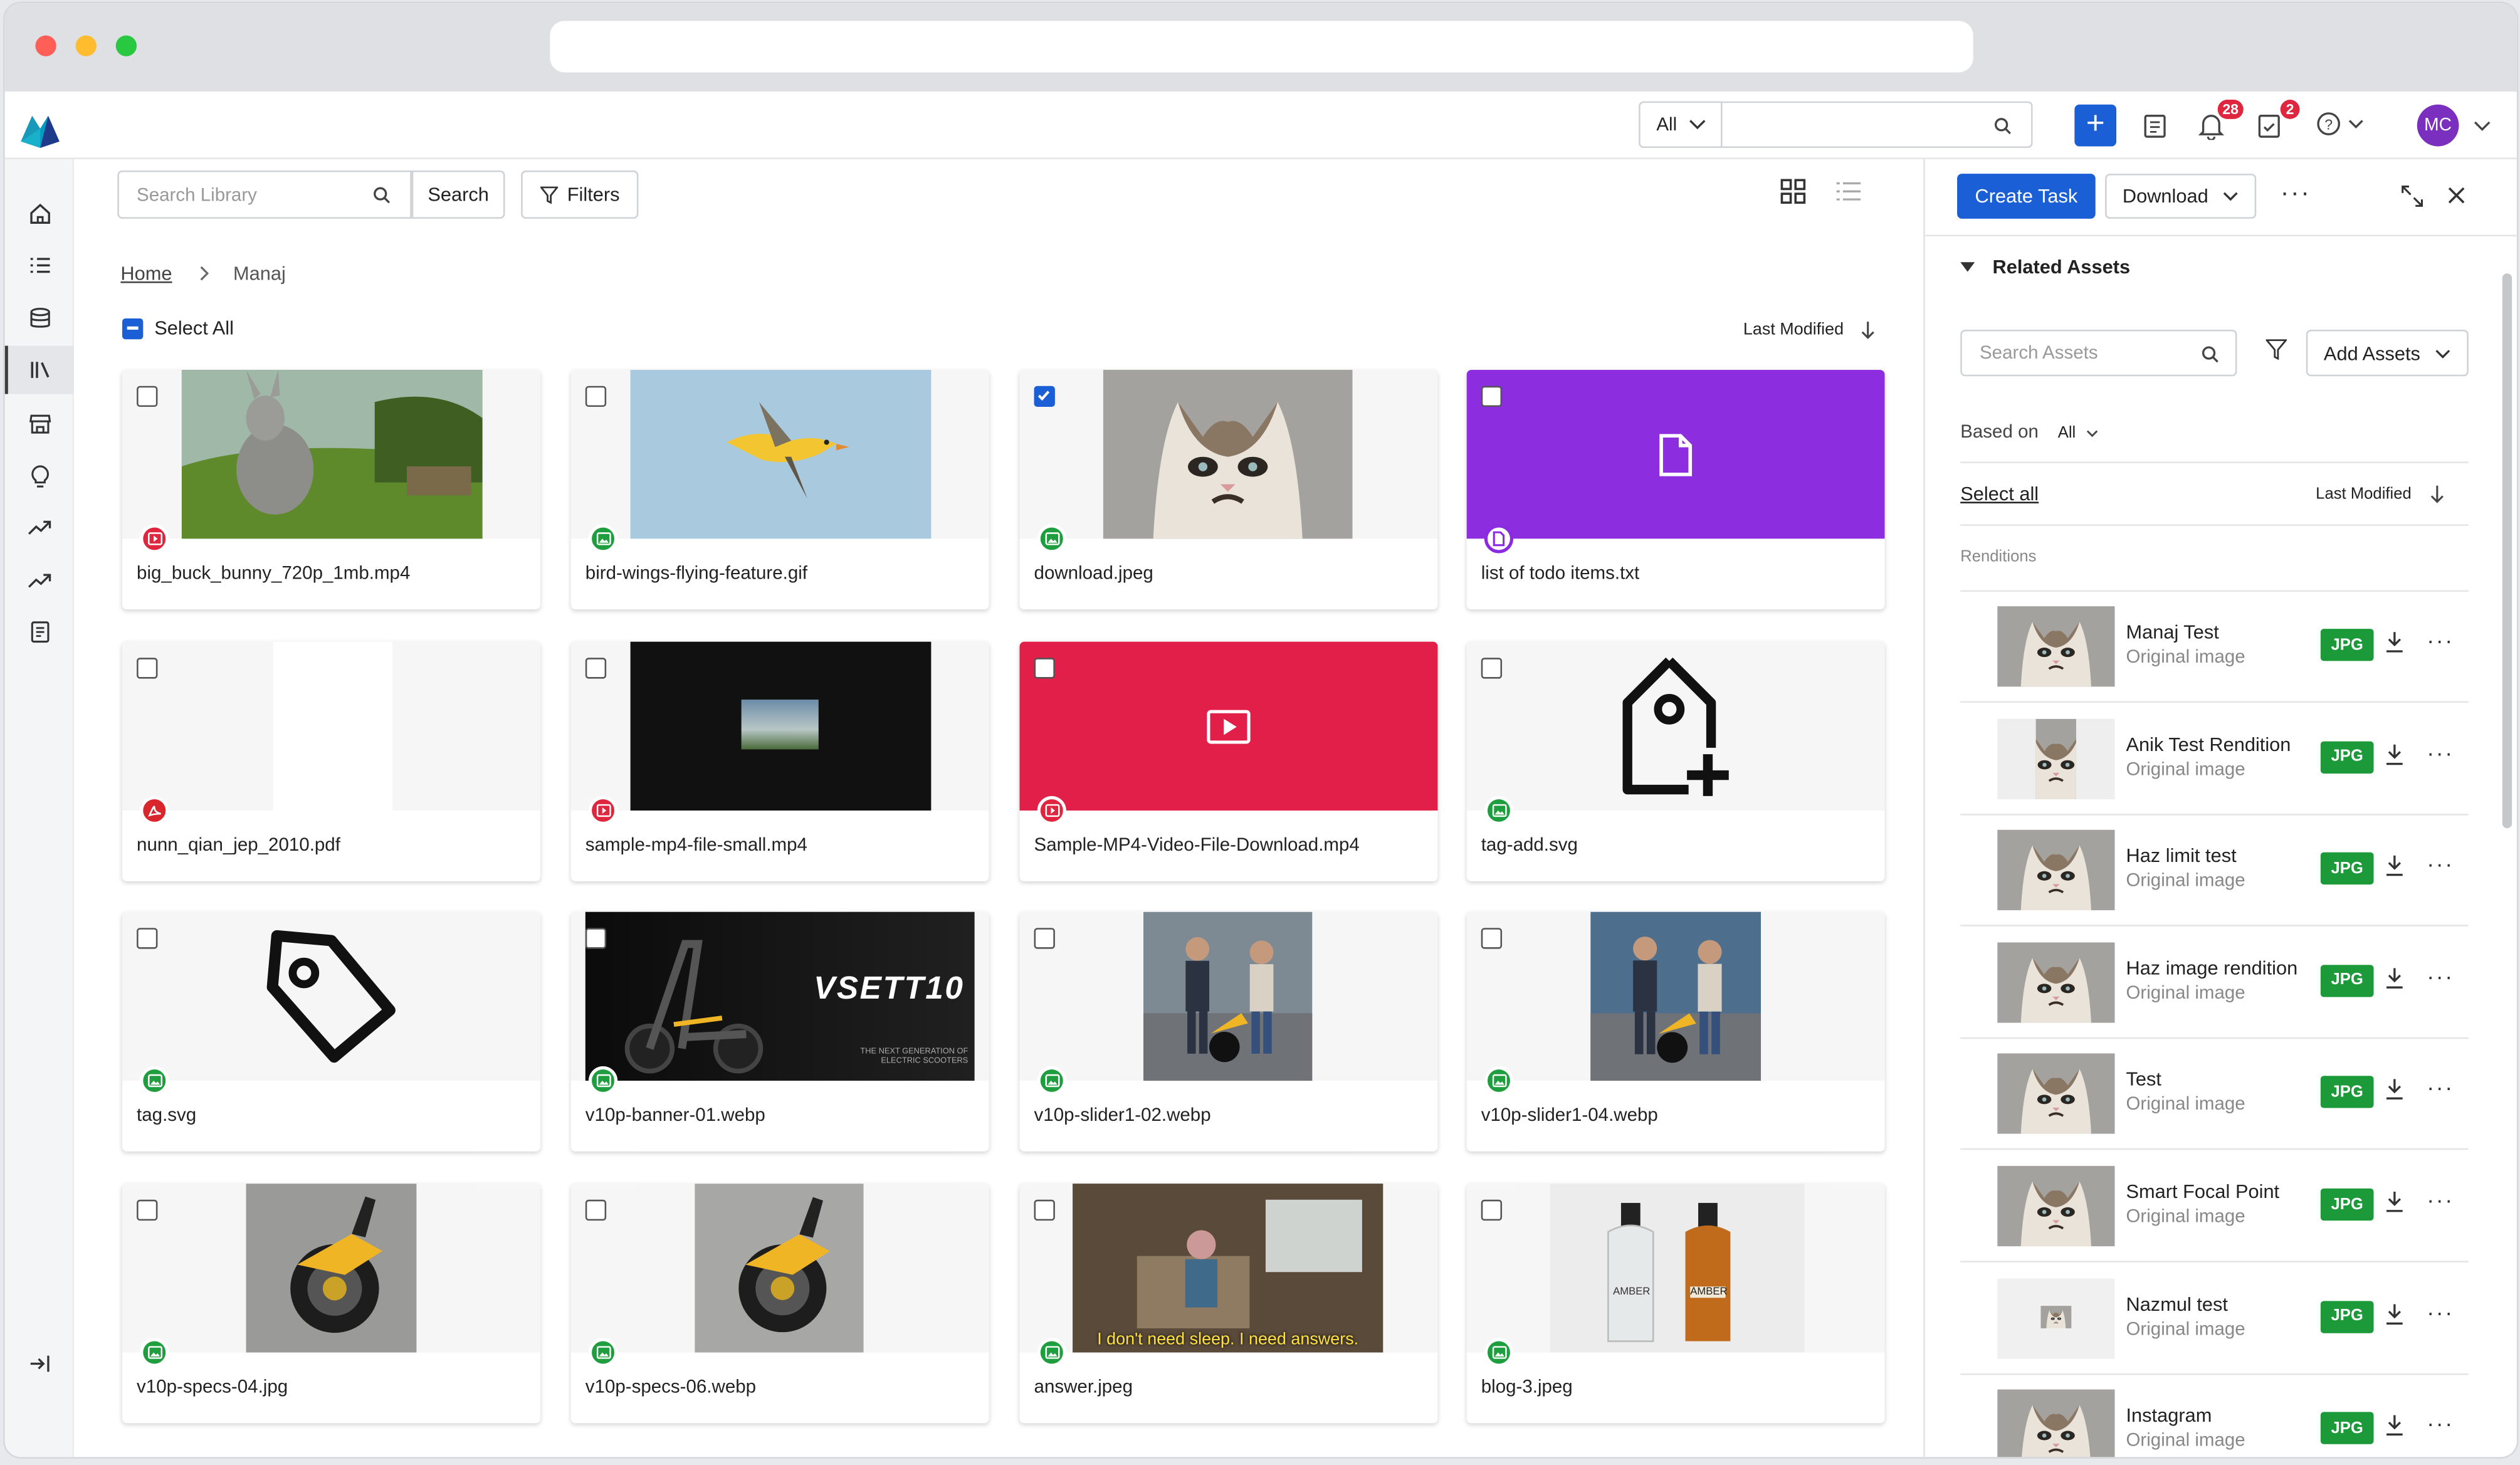  What do you see at coordinates (2211, 126) in the screenshot?
I see `bell-icon` at bounding box center [2211, 126].